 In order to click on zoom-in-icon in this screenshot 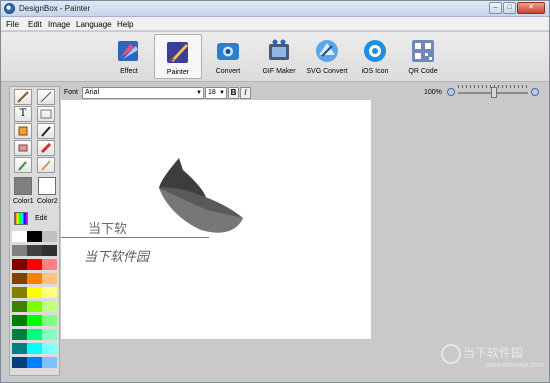, I will do `click(535, 92)`.